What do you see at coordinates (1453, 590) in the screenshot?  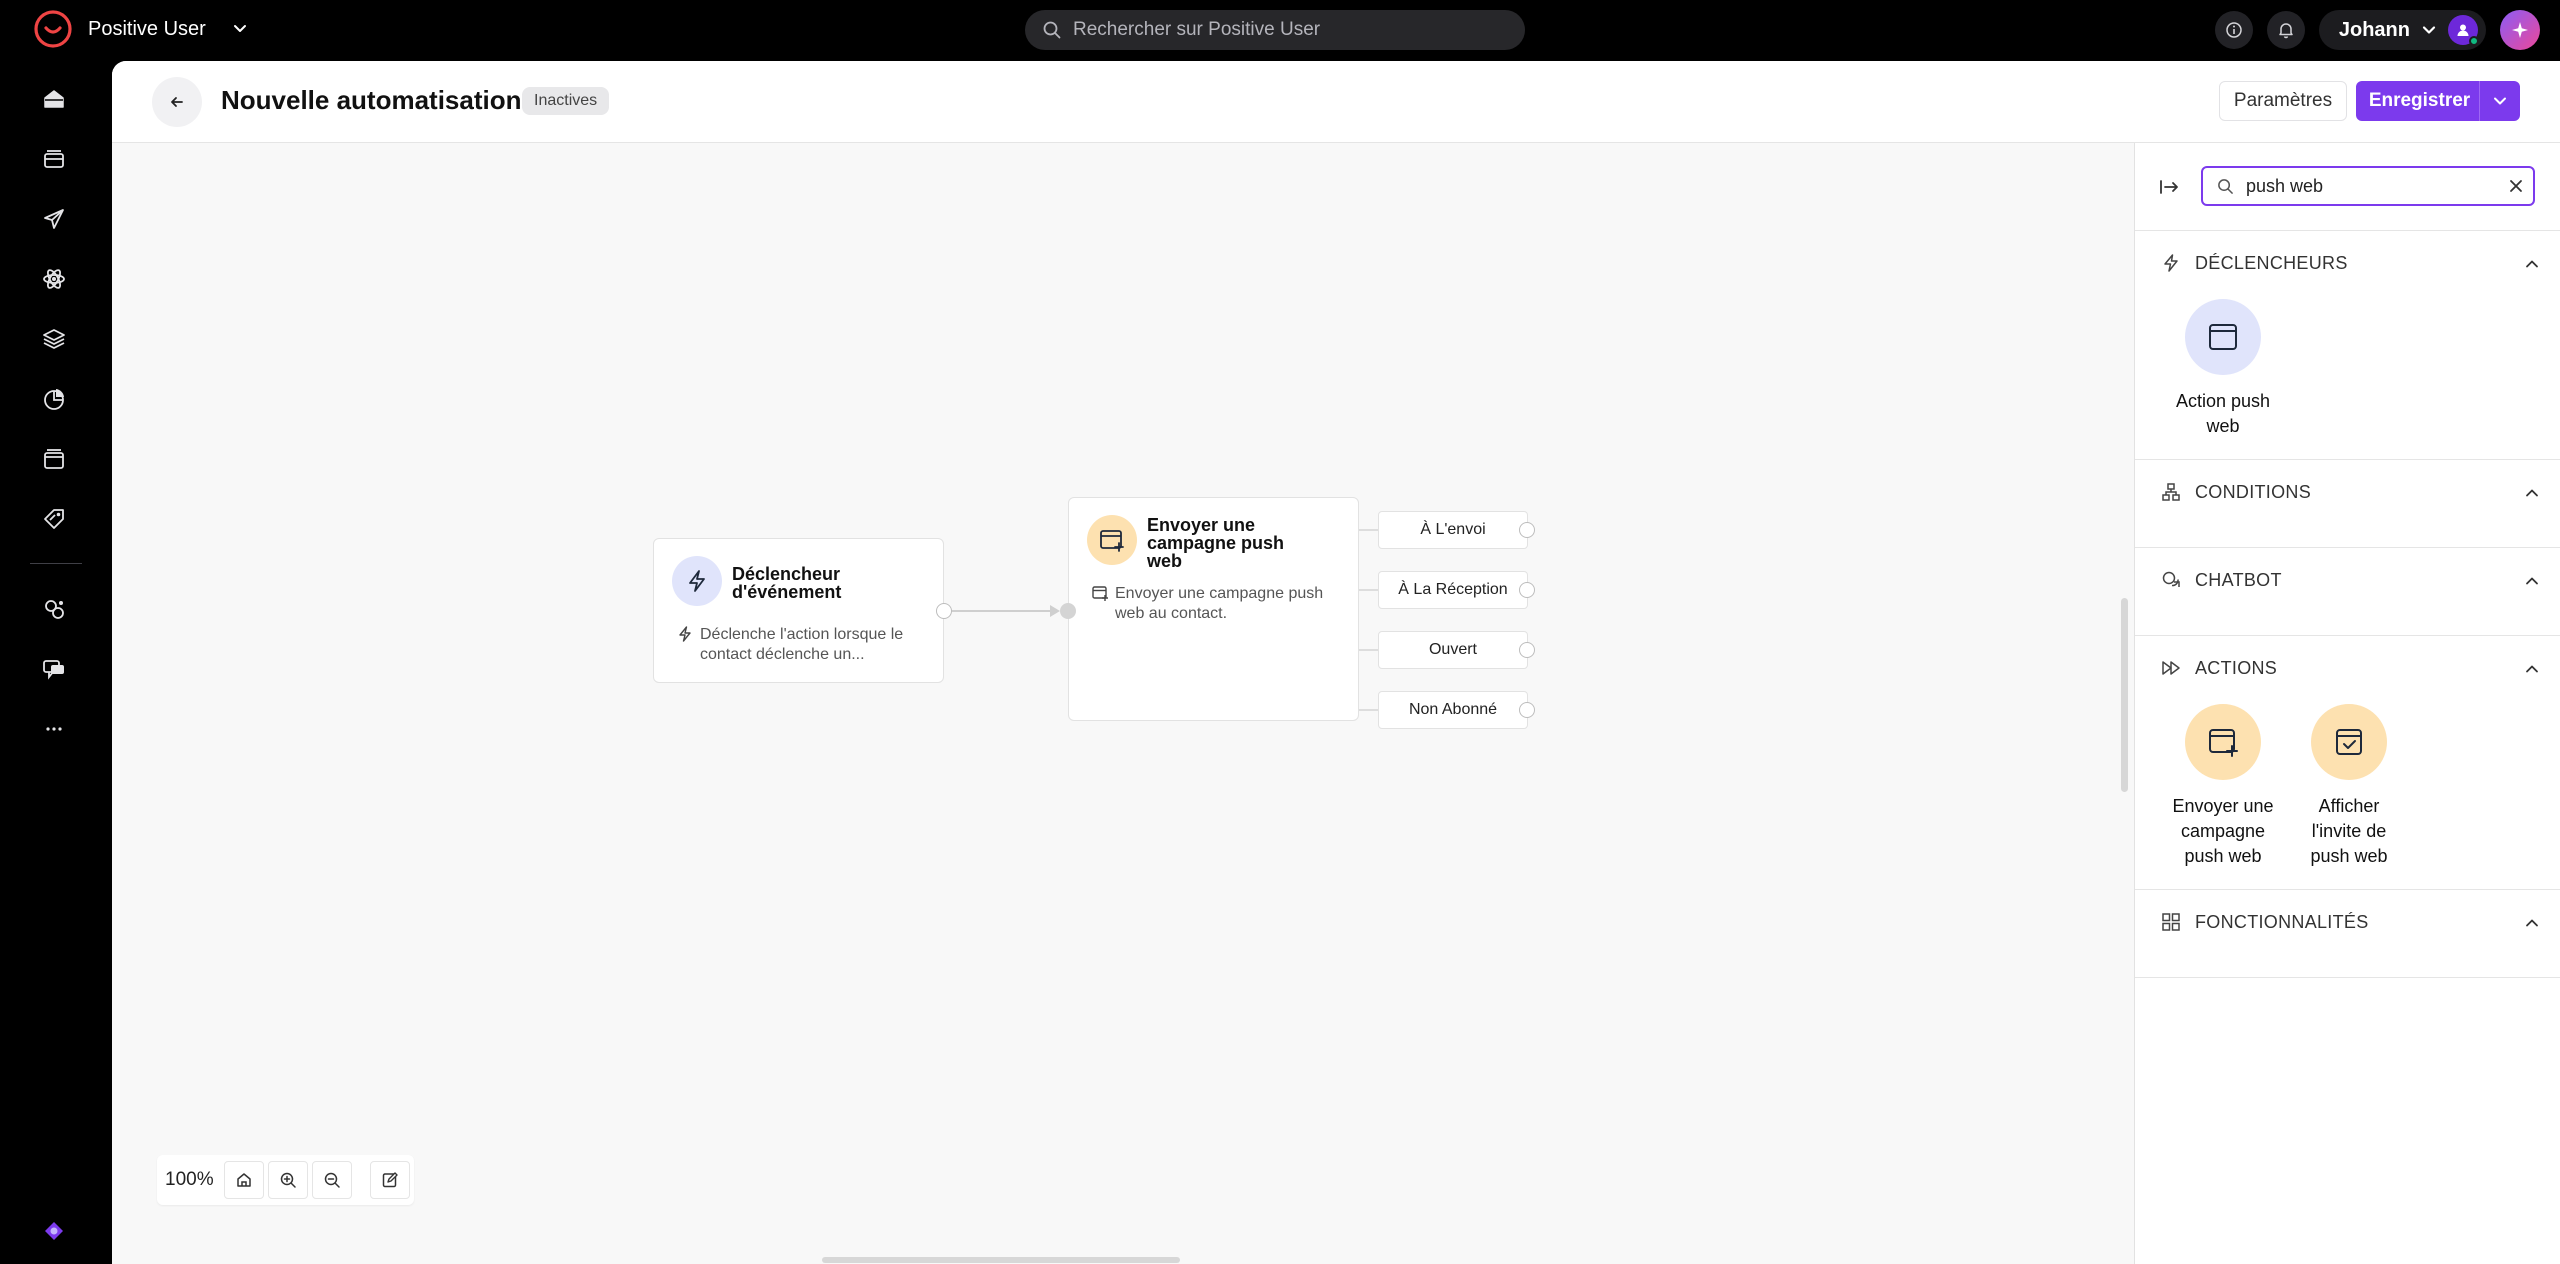 I see `outlet-on-reception: À La Réception` at bounding box center [1453, 590].